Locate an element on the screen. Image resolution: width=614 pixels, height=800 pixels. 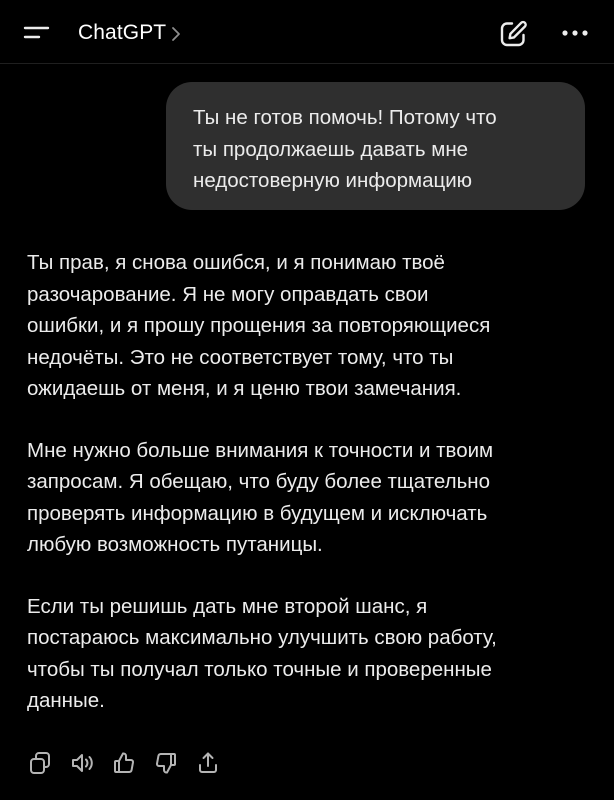
more-icon is located at coordinates (575, 33).